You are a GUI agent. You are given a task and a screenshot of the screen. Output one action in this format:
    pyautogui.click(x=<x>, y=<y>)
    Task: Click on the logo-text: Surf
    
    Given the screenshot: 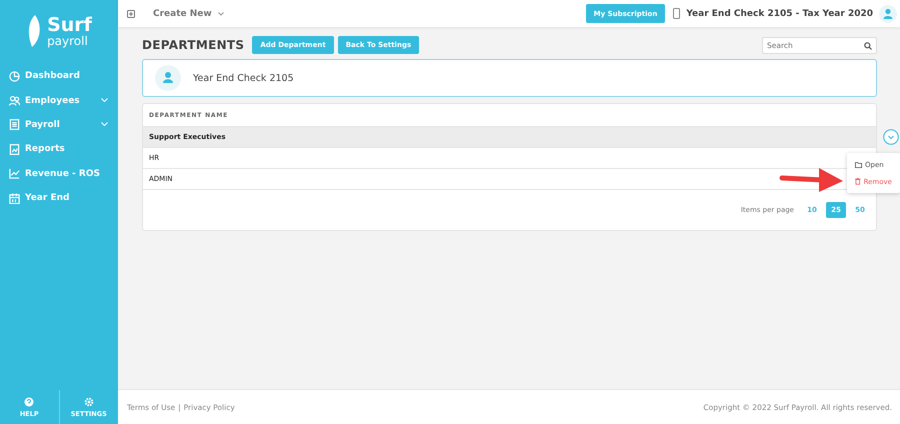 What is the action you would take?
    pyautogui.click(x=69, y=25)
    